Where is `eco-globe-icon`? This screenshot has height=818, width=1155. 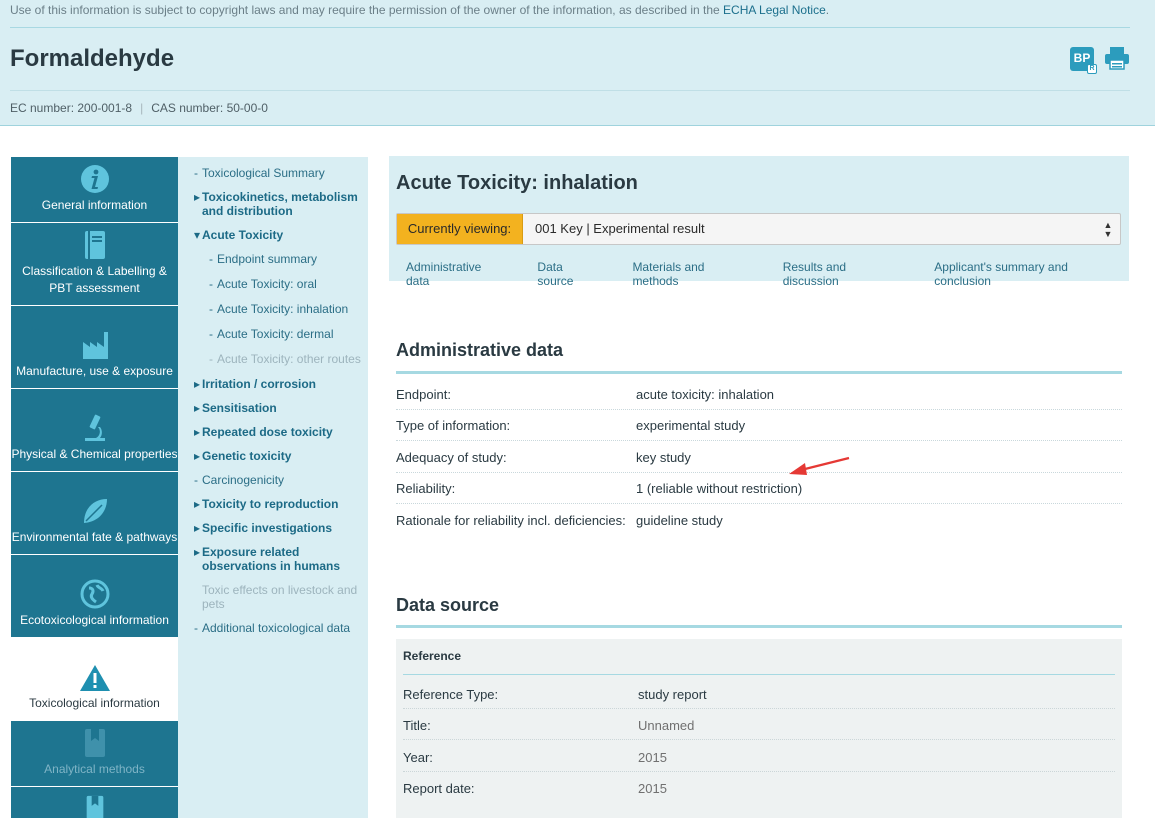
eco-globe-icon is located at coordinates (94, 594).